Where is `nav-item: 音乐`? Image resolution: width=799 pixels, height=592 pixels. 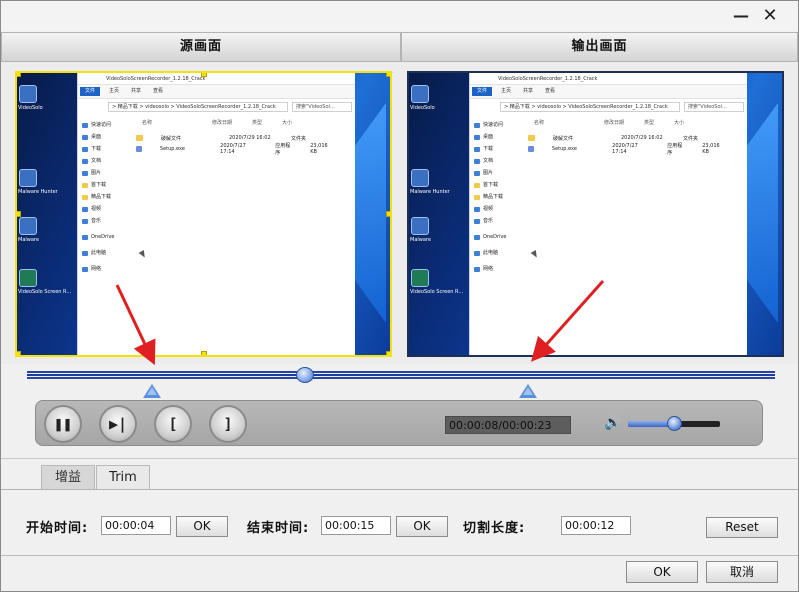 nav-item: 音乐 is located at coordinates (498, 221).